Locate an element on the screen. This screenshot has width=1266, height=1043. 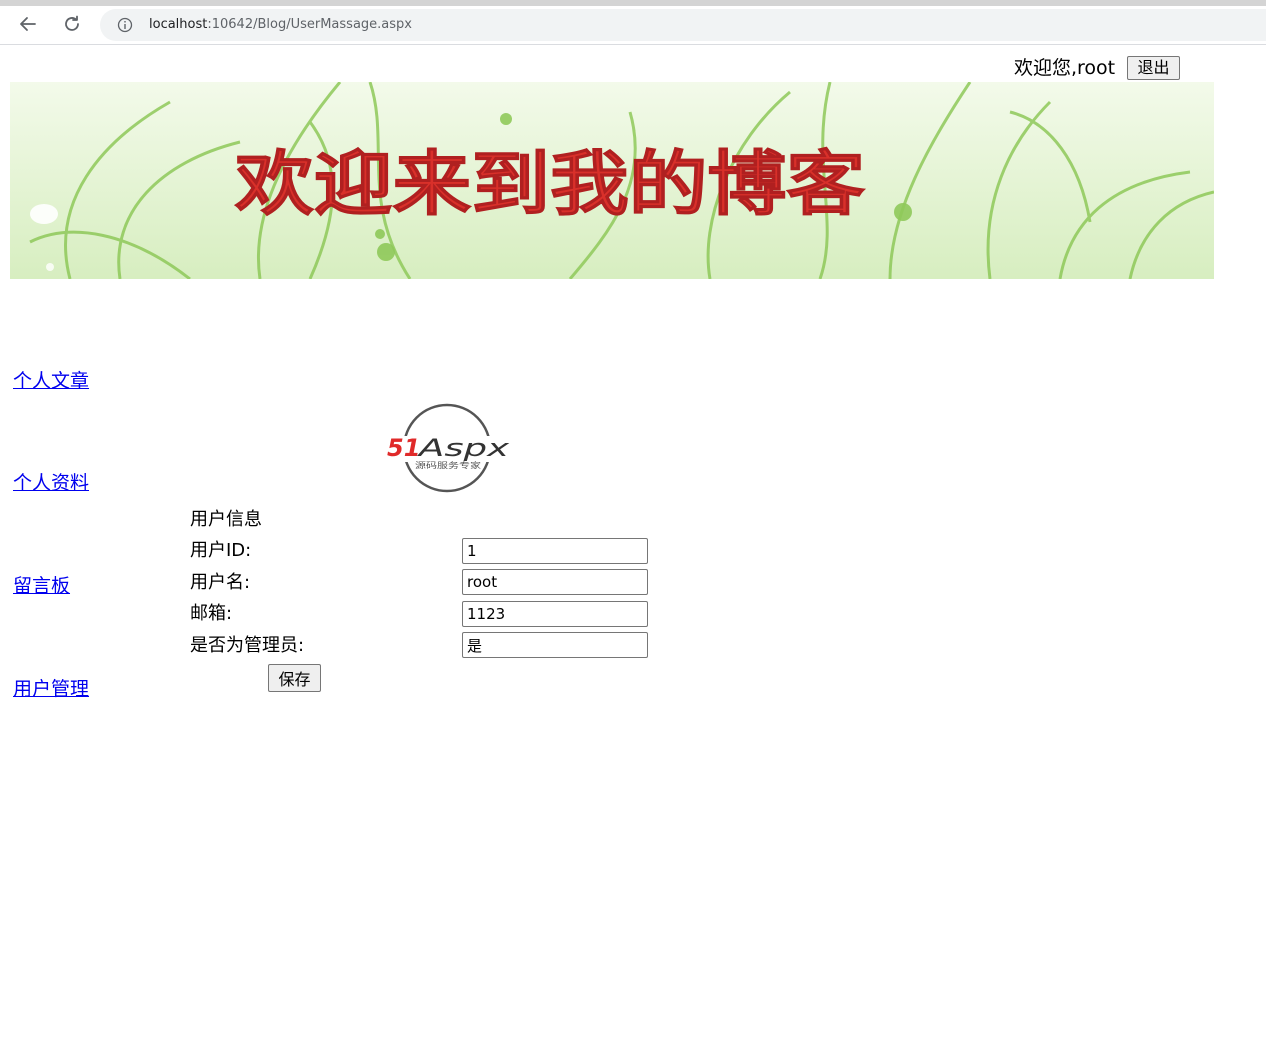
username-label: 用户名: is located at coordinates (220, 582).